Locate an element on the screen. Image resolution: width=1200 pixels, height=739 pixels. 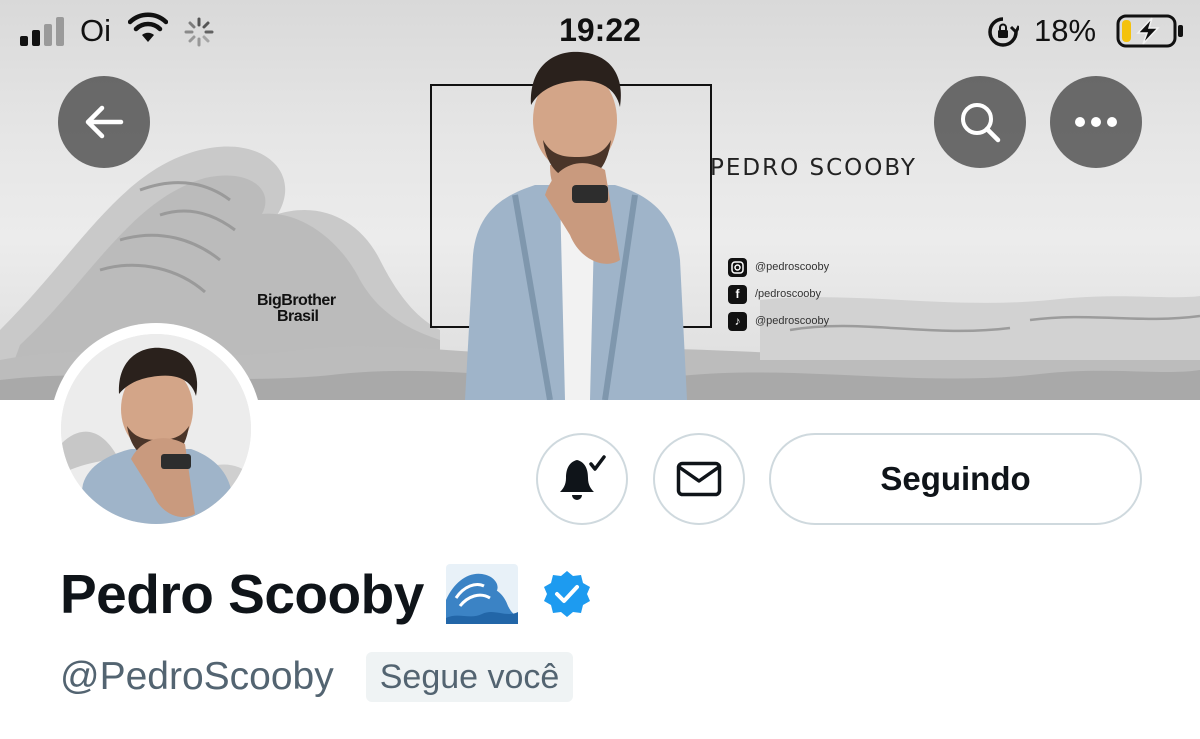
bell-check-icon is located at coordinates (583, 477).